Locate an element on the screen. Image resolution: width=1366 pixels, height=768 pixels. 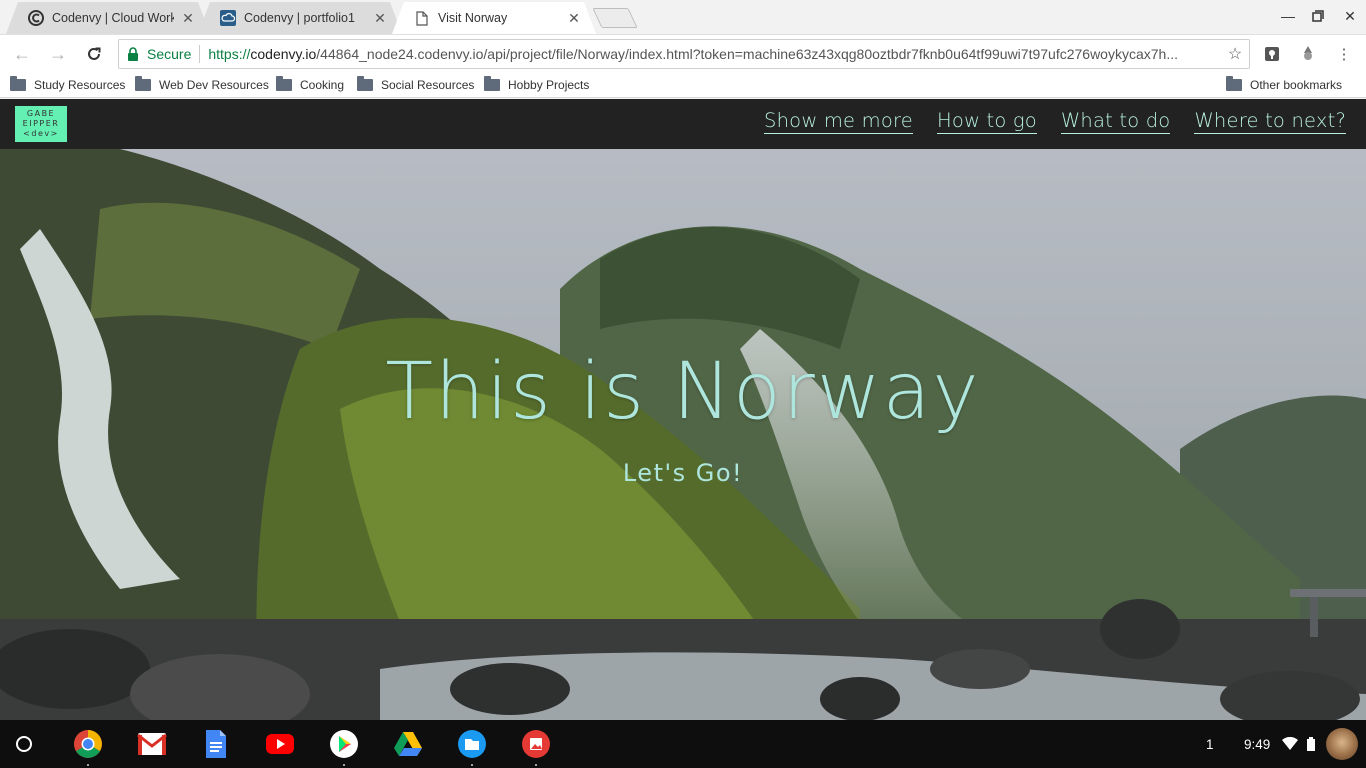
site-logo: GABE EIPPER <dev> is located at coordinates (41, 124).